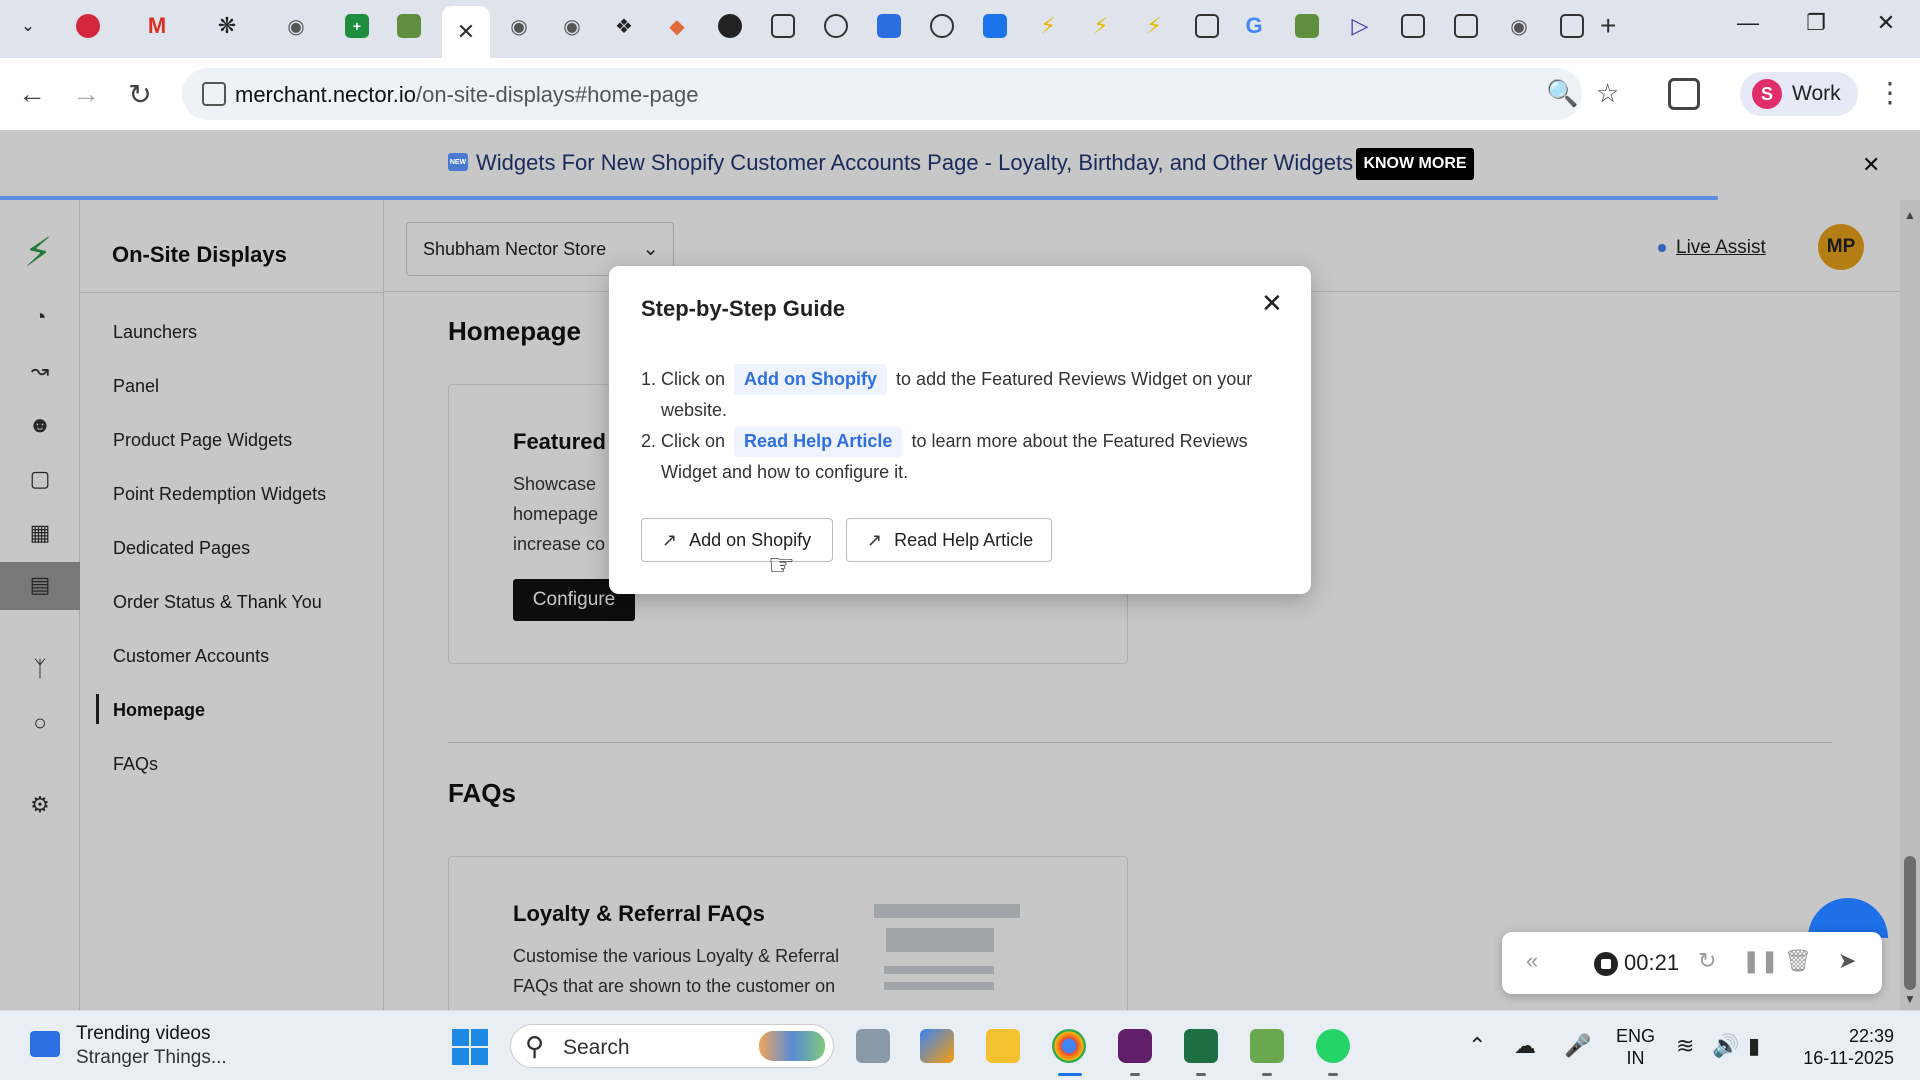 This screenshot has height=1080, width=1920. What do you see at coordinates (1652, 962) in the screenshot?
I see `recording-time: 00:21` at bounding box center [1652, 962].